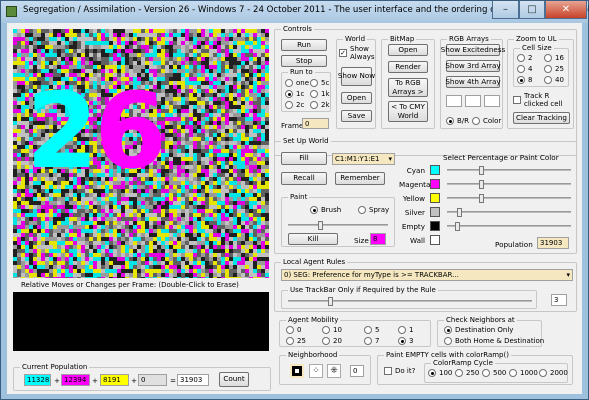 This screenshot has height=400, width=589. I want to click on fill-button: Fill, so click(304, 158).